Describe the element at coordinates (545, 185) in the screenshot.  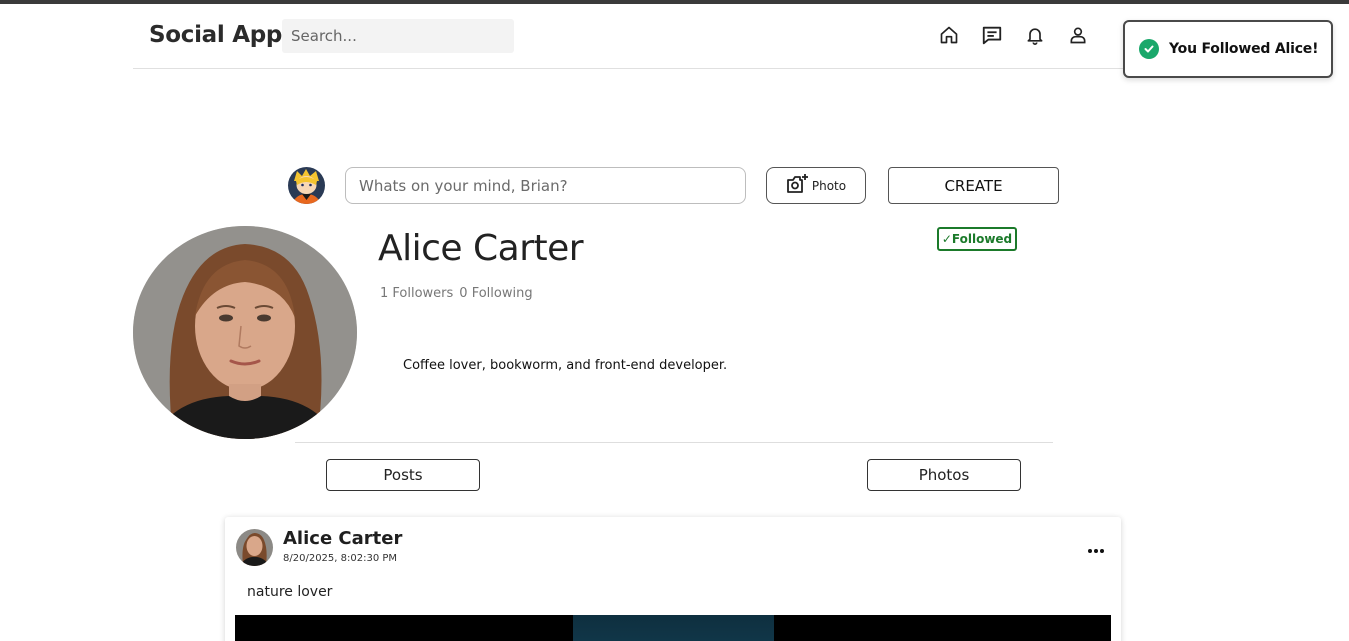
I see `post-composer-input` at that location.